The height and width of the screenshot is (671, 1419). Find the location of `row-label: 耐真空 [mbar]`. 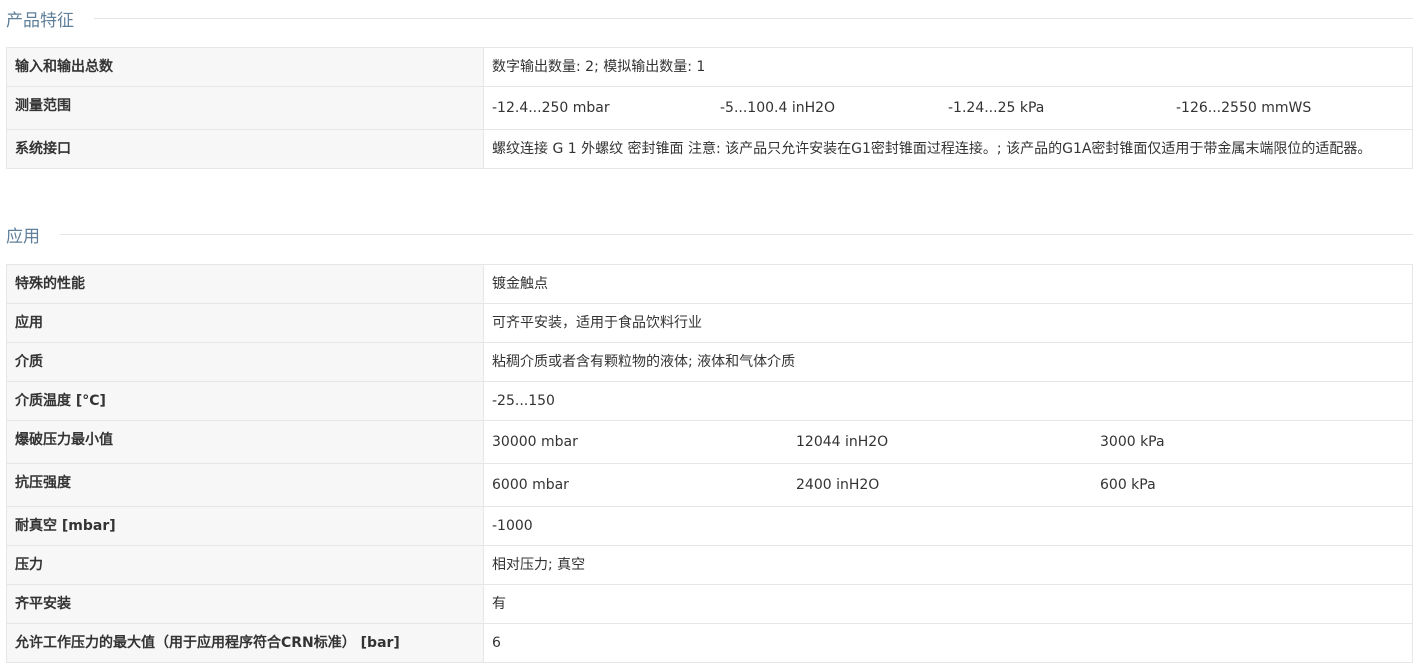

row-label: 耐真空 [mbar] is located at coordinates (245, 526).